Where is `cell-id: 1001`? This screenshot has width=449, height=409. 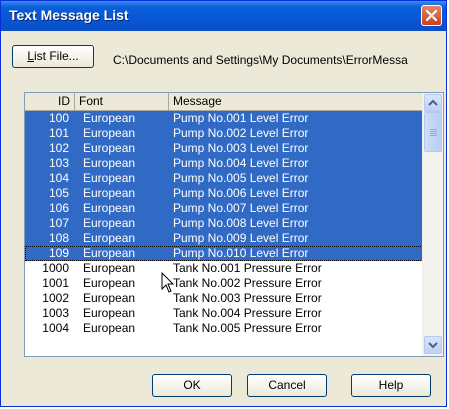
cell-id: 1001 is located at coordinates (55, 283).